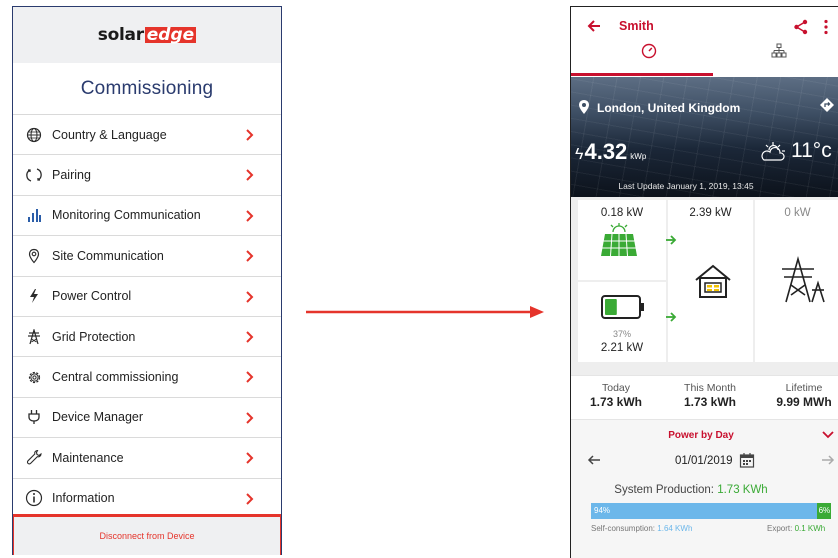 The width and height of the screenshot is (838, 558). I want to click on self-consumption-segment: 94%, so click(704, 511).